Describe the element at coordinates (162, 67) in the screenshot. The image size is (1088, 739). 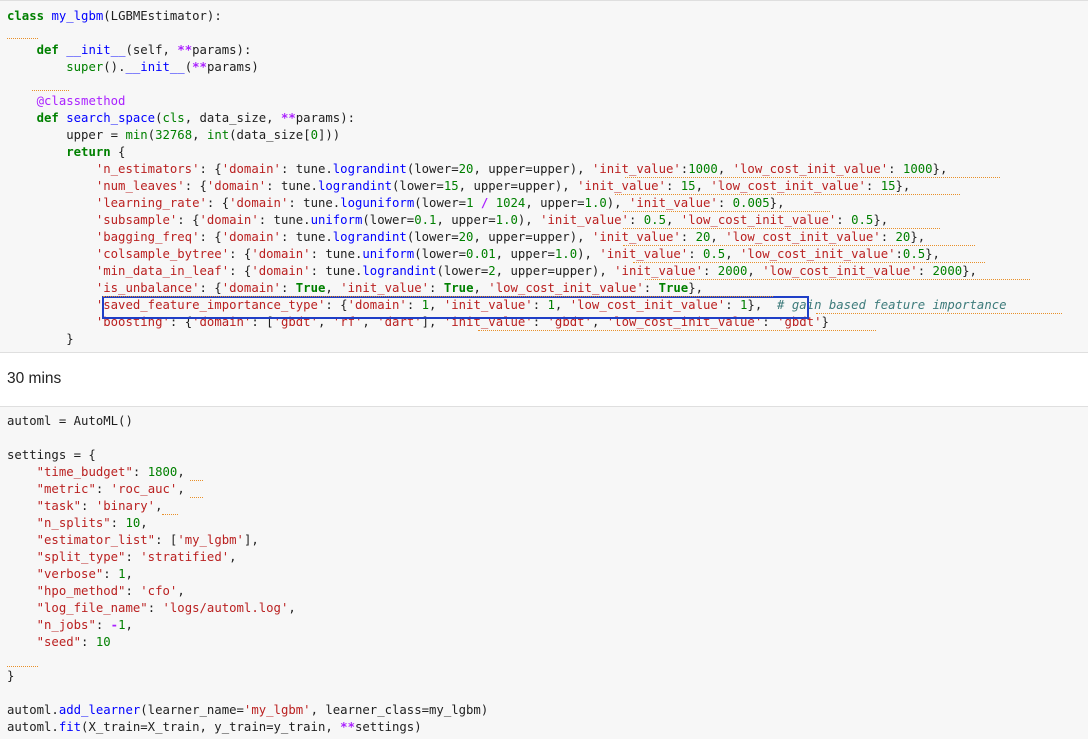
I see `code-line-line: super().__init__(**params)` at that location.